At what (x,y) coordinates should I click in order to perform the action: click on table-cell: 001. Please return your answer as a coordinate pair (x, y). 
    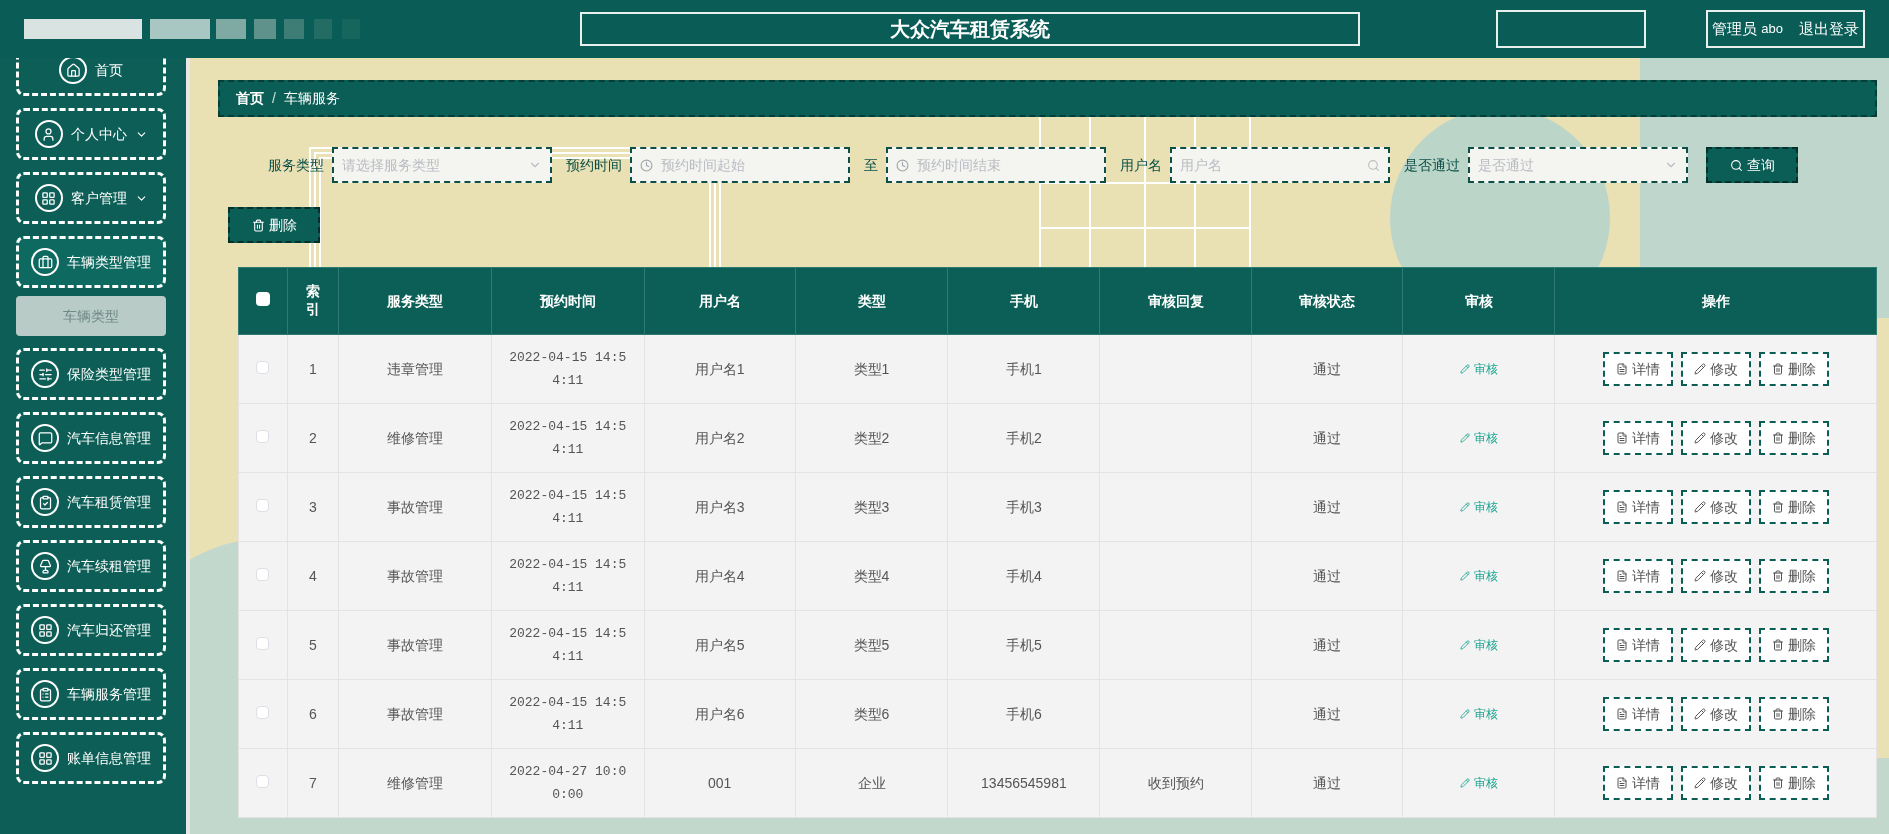
    Looking at the image, I should click on (719, 782).